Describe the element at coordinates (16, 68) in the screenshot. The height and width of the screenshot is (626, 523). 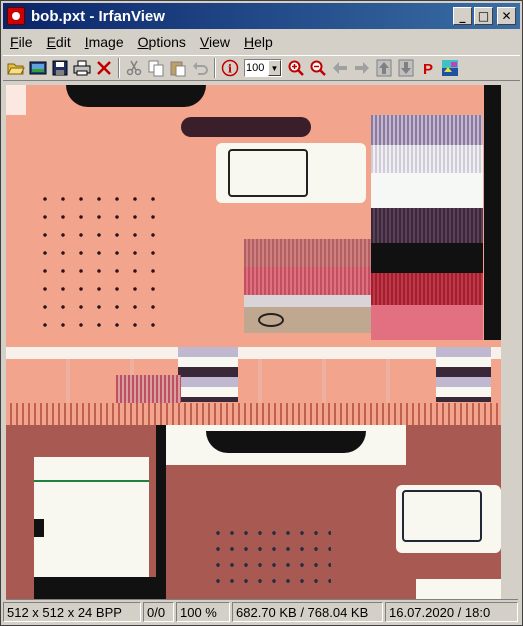
I see `open-folder-icon` at that location.